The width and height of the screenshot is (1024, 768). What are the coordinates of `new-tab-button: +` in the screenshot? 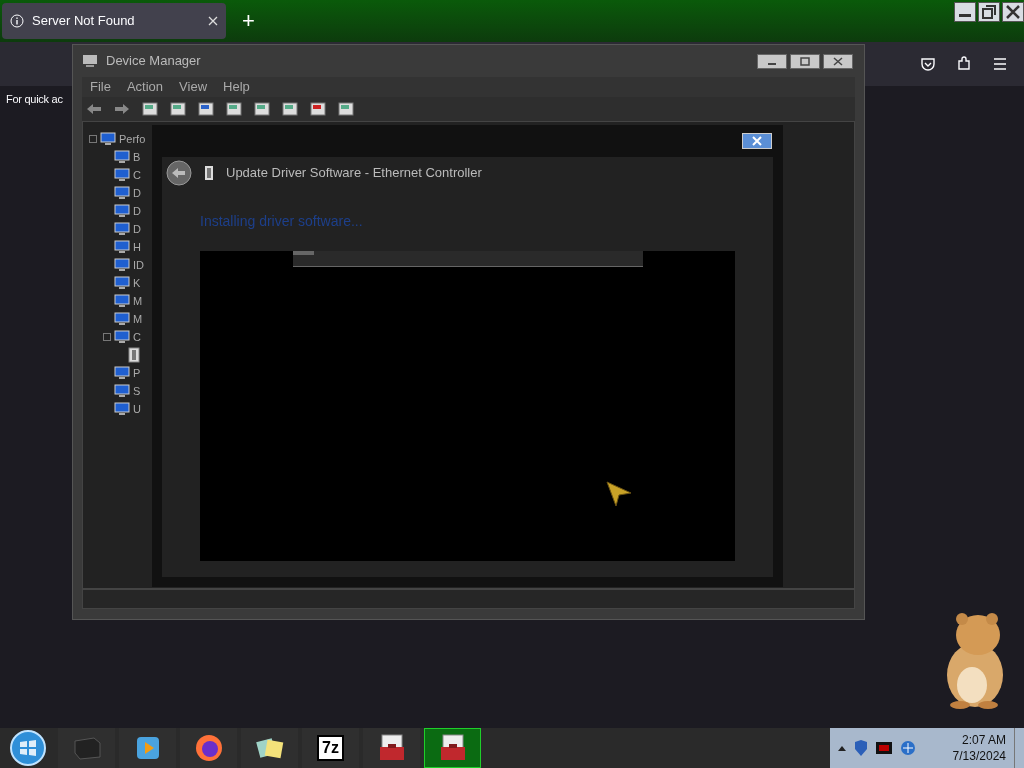 It's located at (248, 21).